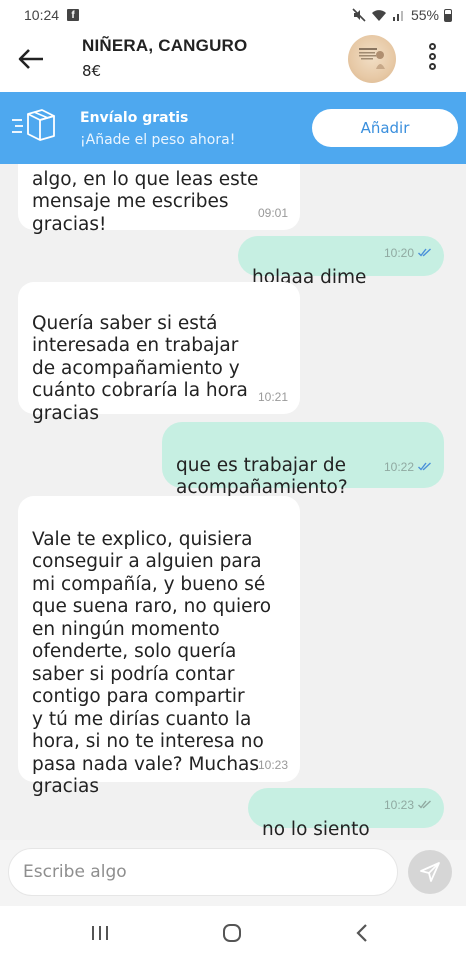  Describe the element at coordinates (164, 46) in the screenshot. I see `item-title: NIÑERA, CANGURO` at that location.